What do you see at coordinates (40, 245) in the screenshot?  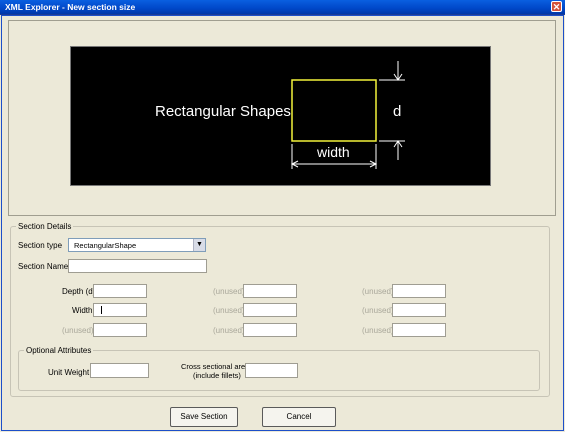 I see `section-type-label: Section type` at bounding box center [40, 245].